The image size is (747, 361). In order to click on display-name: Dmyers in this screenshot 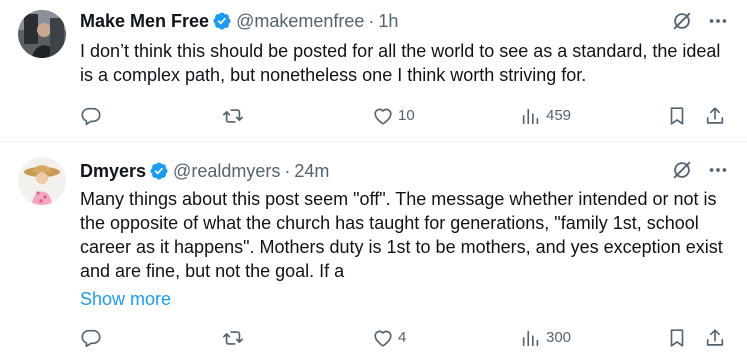, I will do `click(113, 171)`.